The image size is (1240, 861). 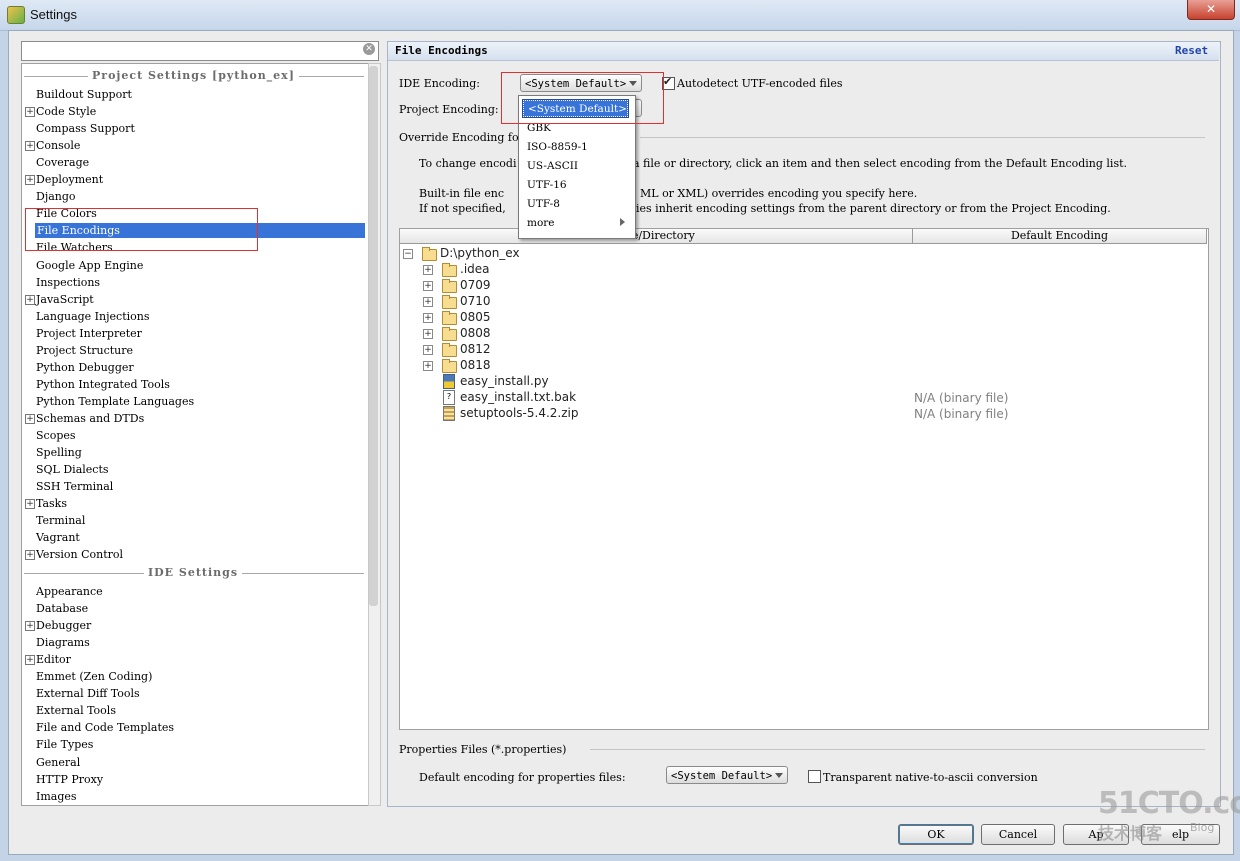 I want to click on autodetect-utf-label: Autodetect UTF-encoded files, so click(x=760, y=83).